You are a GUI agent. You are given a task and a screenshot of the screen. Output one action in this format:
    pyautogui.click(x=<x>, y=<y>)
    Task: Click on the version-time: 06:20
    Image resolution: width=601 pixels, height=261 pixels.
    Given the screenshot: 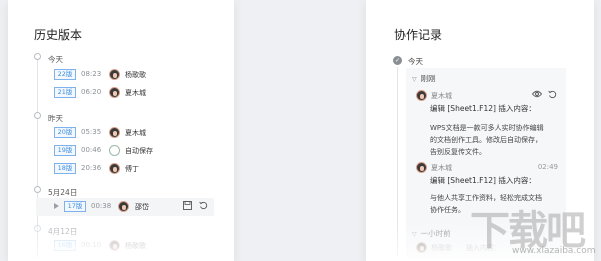 What is the action you would take?
    pyautogui.click(x=91, y=92)
    